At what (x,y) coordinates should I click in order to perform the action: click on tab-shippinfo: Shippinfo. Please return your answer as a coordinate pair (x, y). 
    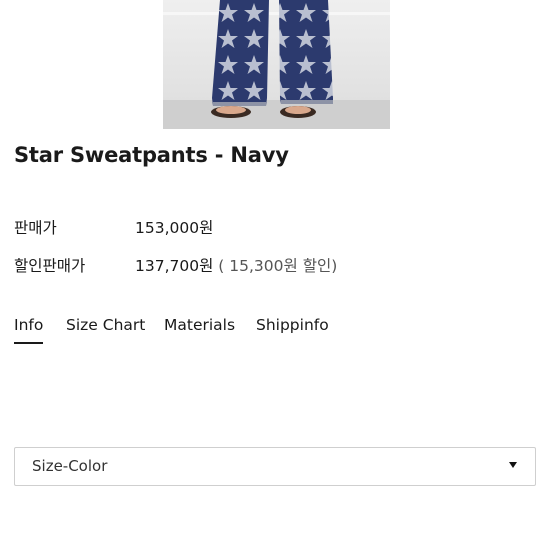
    Looking at the image, I should click on (292, 329).